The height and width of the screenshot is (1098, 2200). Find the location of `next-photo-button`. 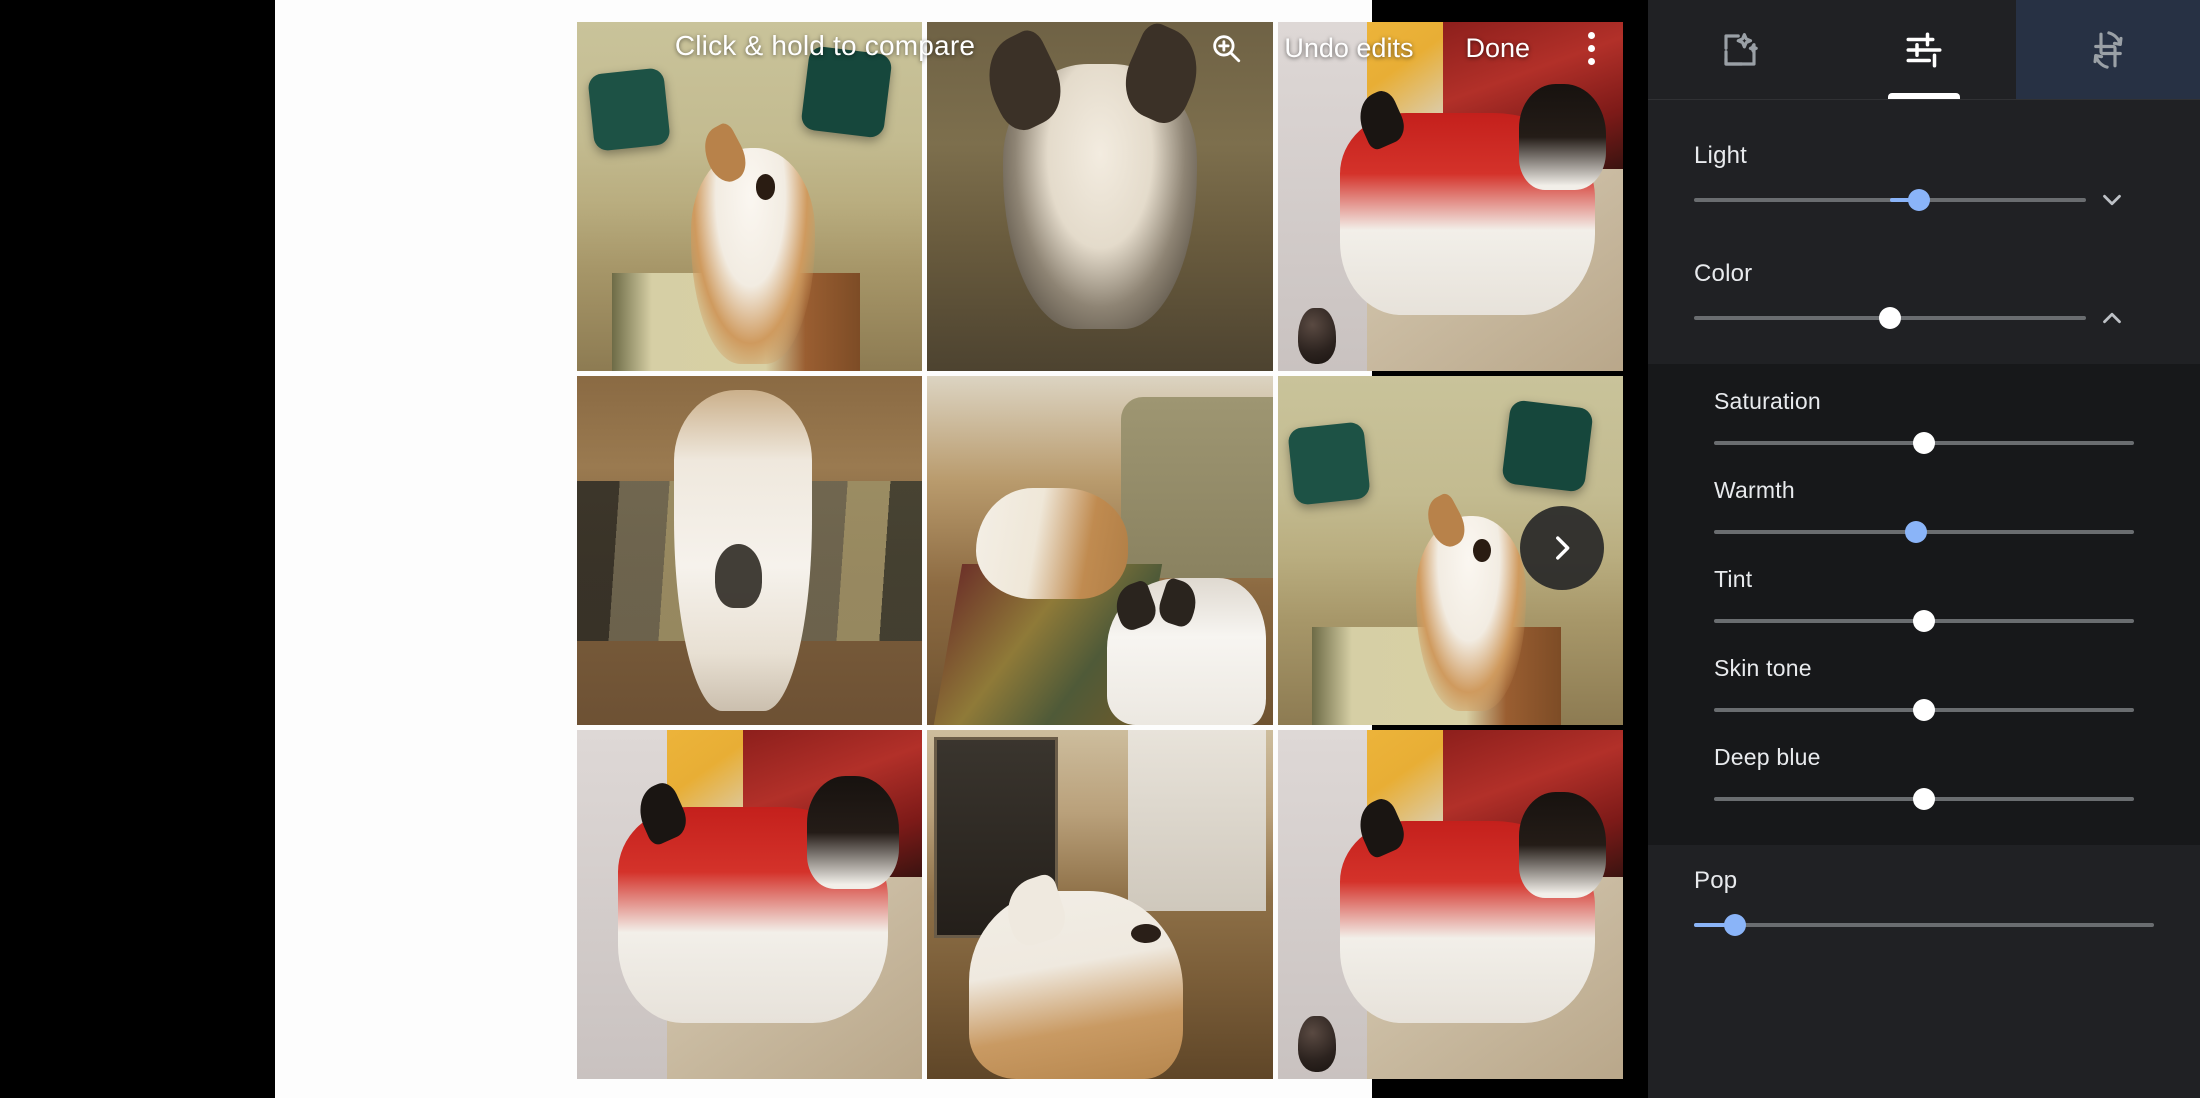

next-photo-button is located at coordinates (1562, 548).